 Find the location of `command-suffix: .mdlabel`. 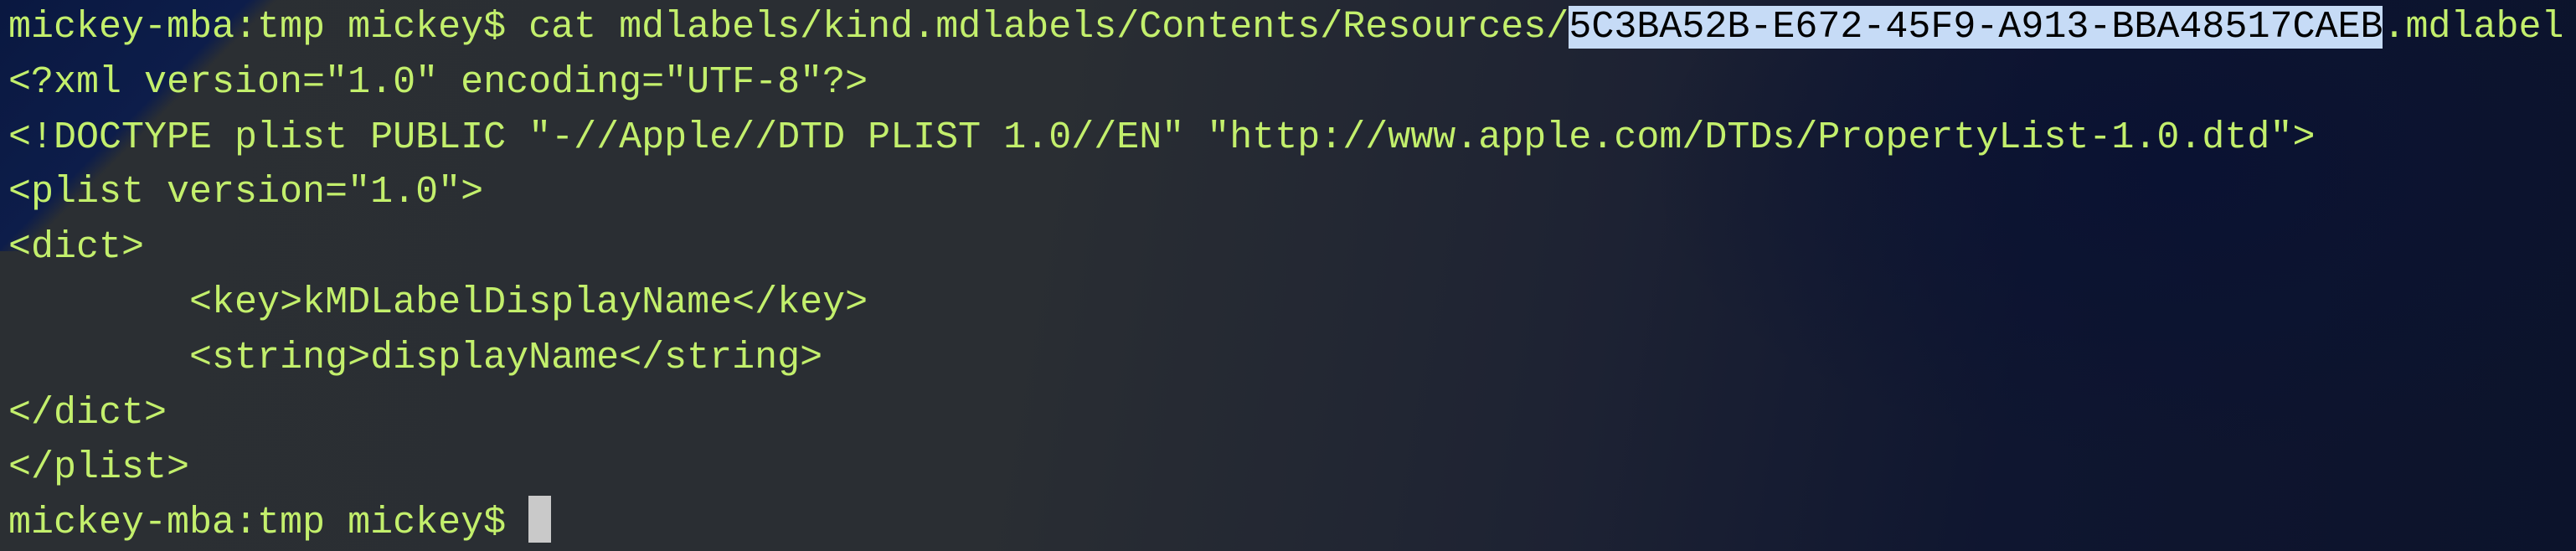

command-suffix: .mdlabel is located at coordinates (2473, 27).